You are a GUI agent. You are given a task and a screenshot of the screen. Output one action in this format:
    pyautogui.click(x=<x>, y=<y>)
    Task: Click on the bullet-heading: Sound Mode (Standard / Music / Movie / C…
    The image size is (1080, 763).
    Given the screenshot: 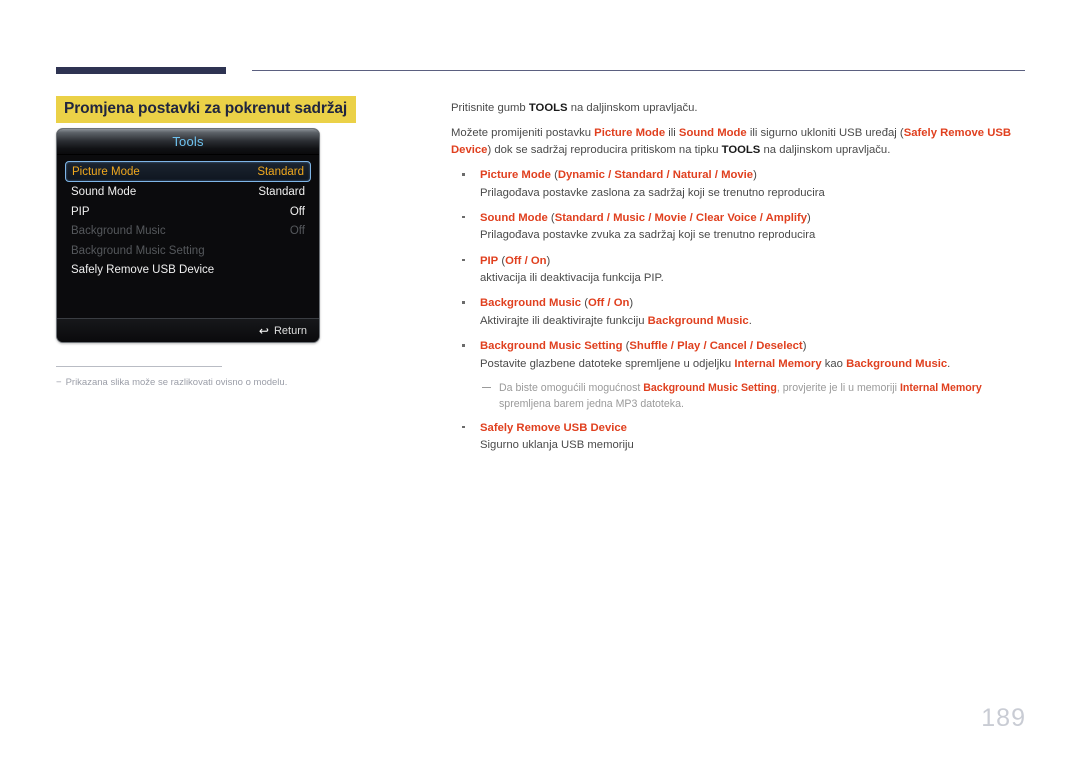 What is the action you would take?
    pyautogui.click(x=755, y=218)
    